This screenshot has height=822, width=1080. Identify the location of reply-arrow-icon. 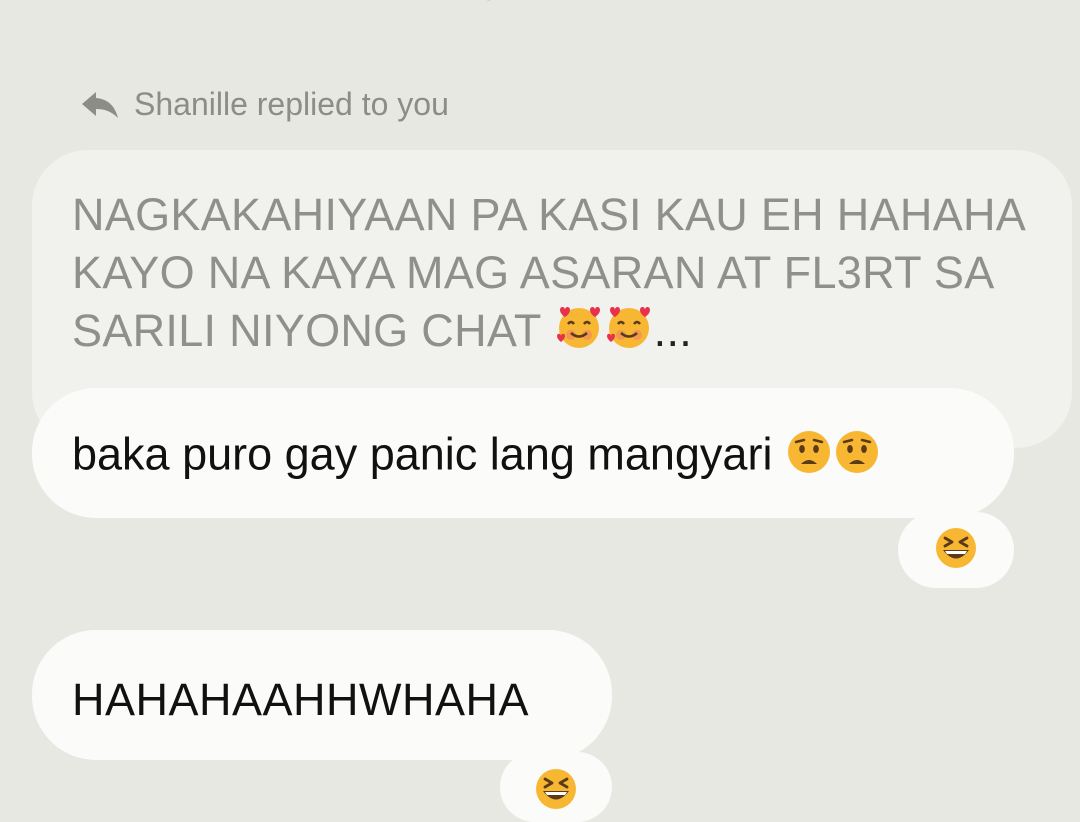
(101, 104).